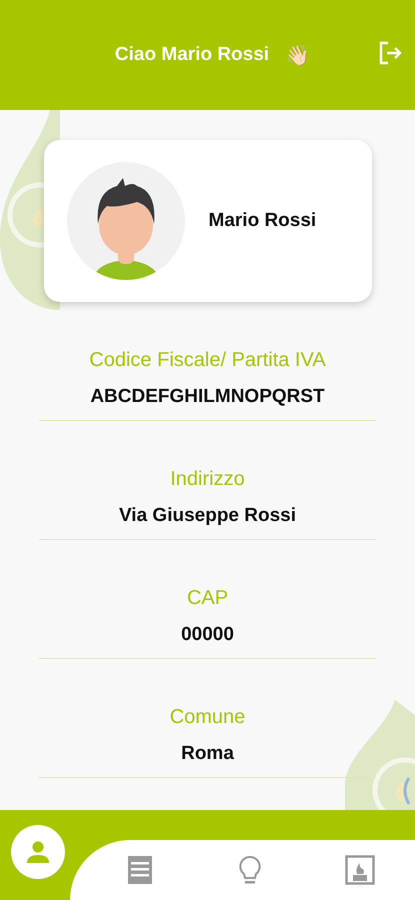 This screenshot has width=415, height=900. What do you see at coordinates (207, 754) in the screenshot?
I see `field-value: Roma` at bounding box center [207, 754].